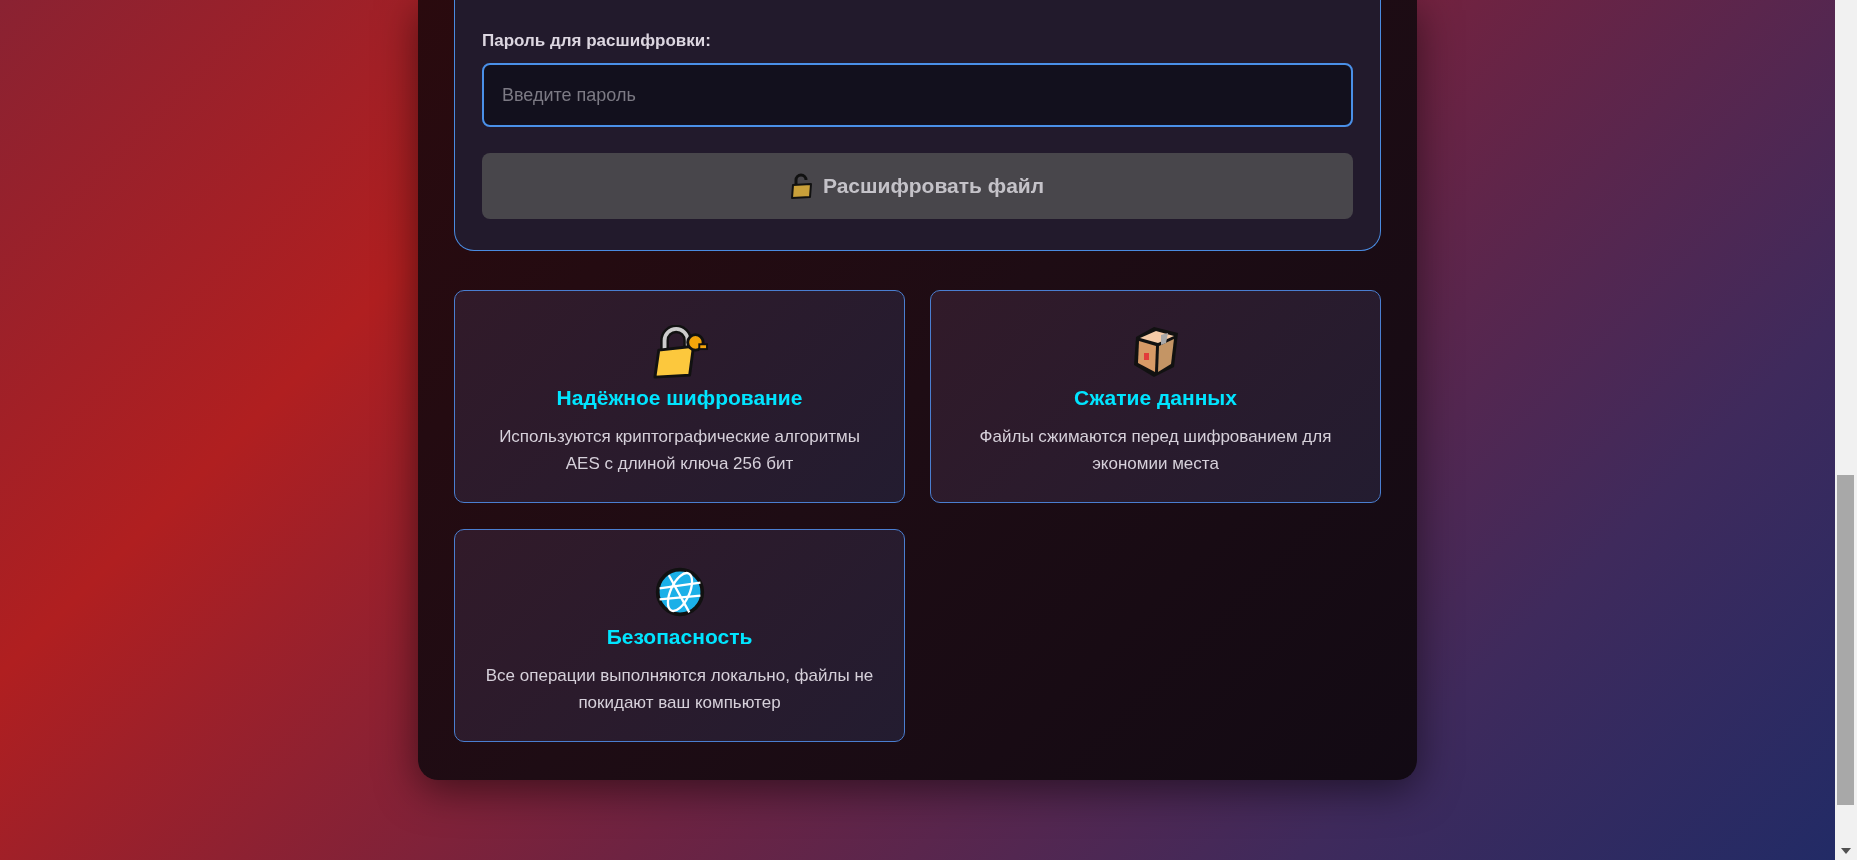 This screenshot has height=860, width=1857. Describe the element at coordinates (679, 398) in the screenshot. I see `feature-title: Надёжное шифрование` at that location.